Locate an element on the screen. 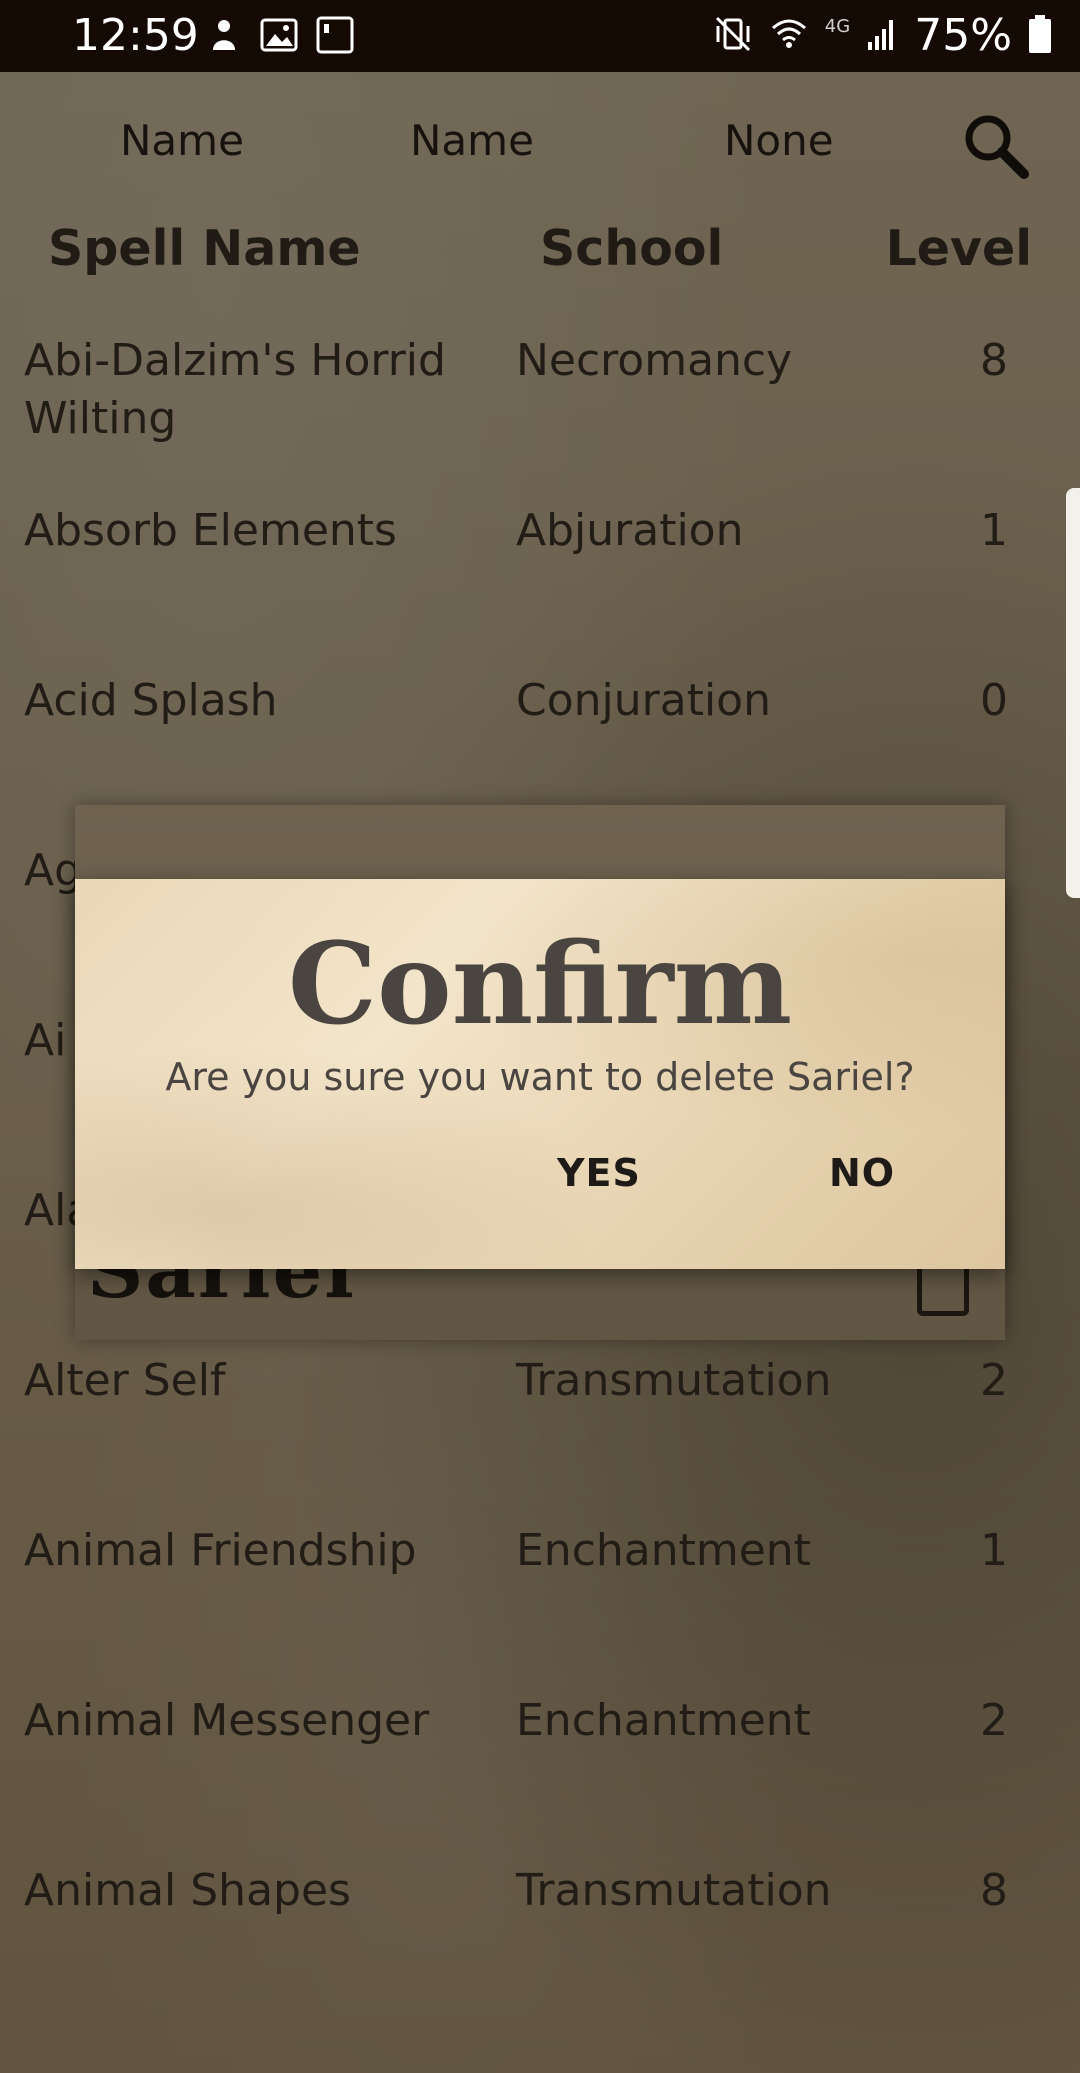 Image resolution: width=1080 pixels, height=2073 pixels. yes-button: YES is located at coordinates (599, 1173).